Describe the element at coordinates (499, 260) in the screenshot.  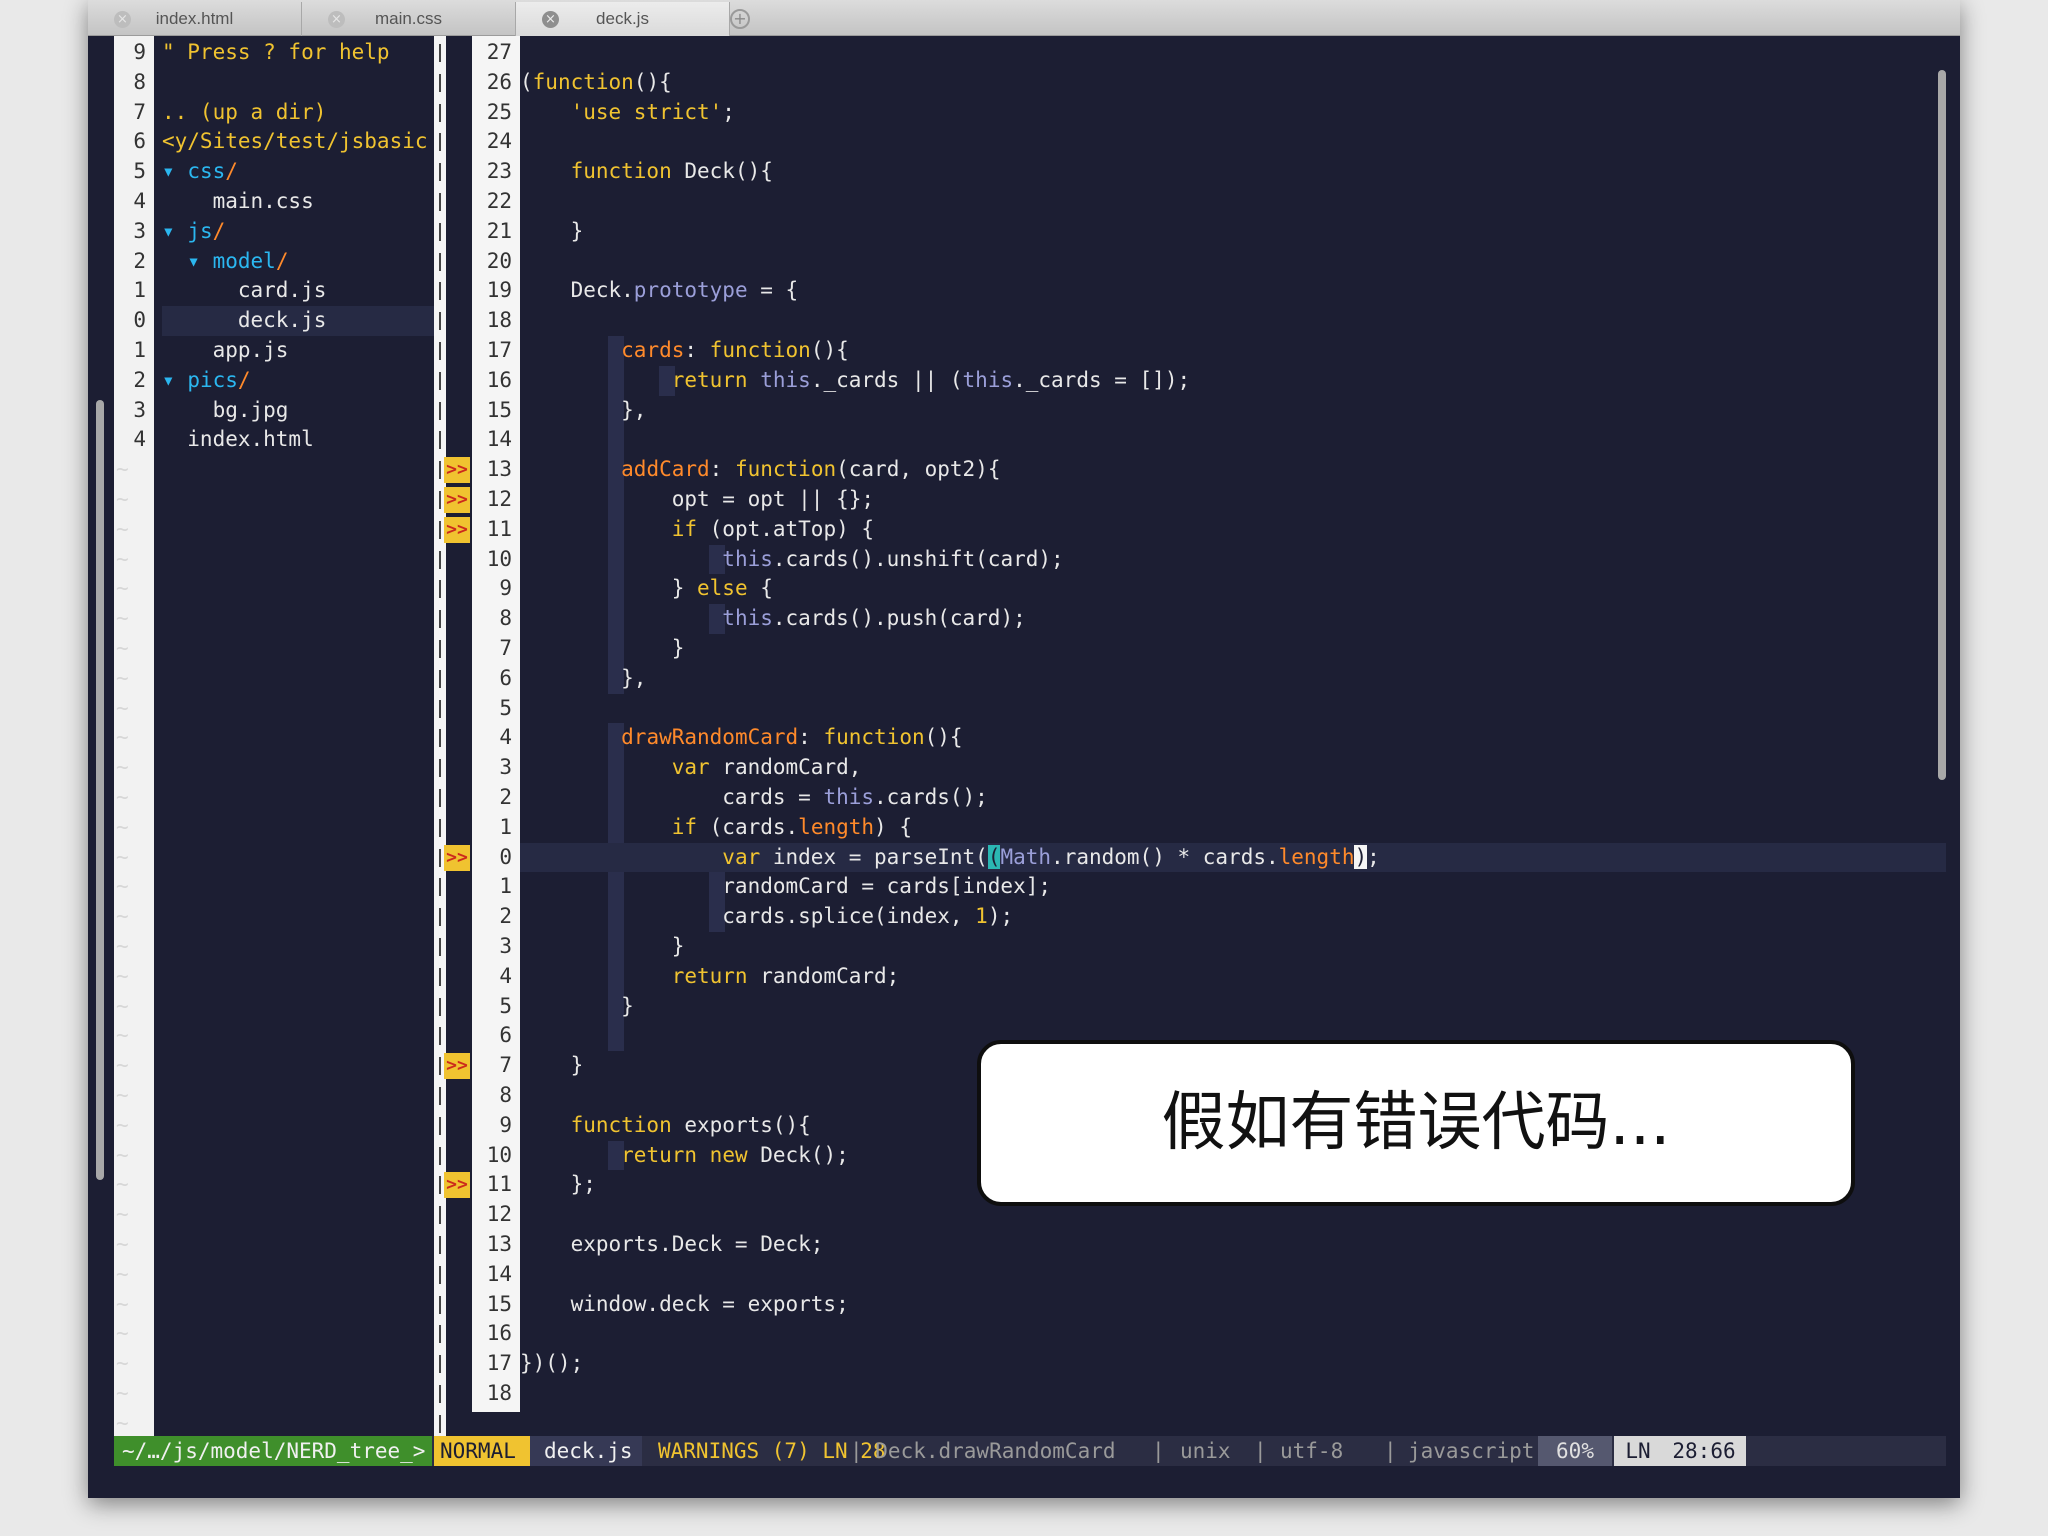
I see `line-number: 20` at that location.